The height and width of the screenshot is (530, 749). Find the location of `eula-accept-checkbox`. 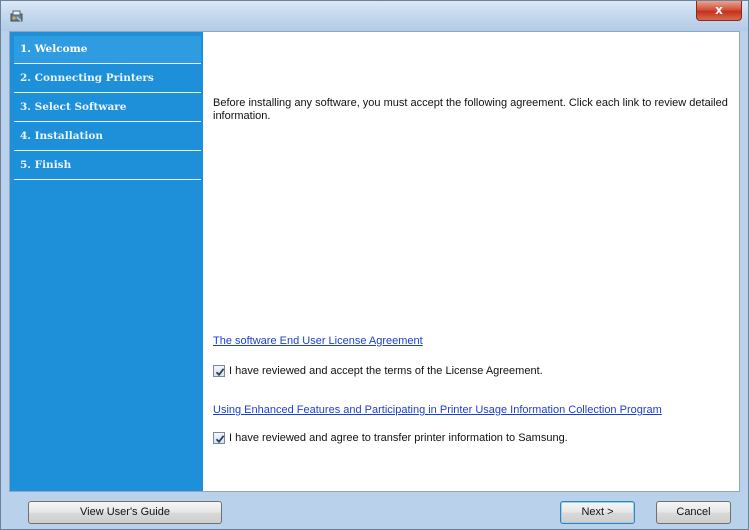

eula-accept-checkbox is located at coordinates (219, 371).